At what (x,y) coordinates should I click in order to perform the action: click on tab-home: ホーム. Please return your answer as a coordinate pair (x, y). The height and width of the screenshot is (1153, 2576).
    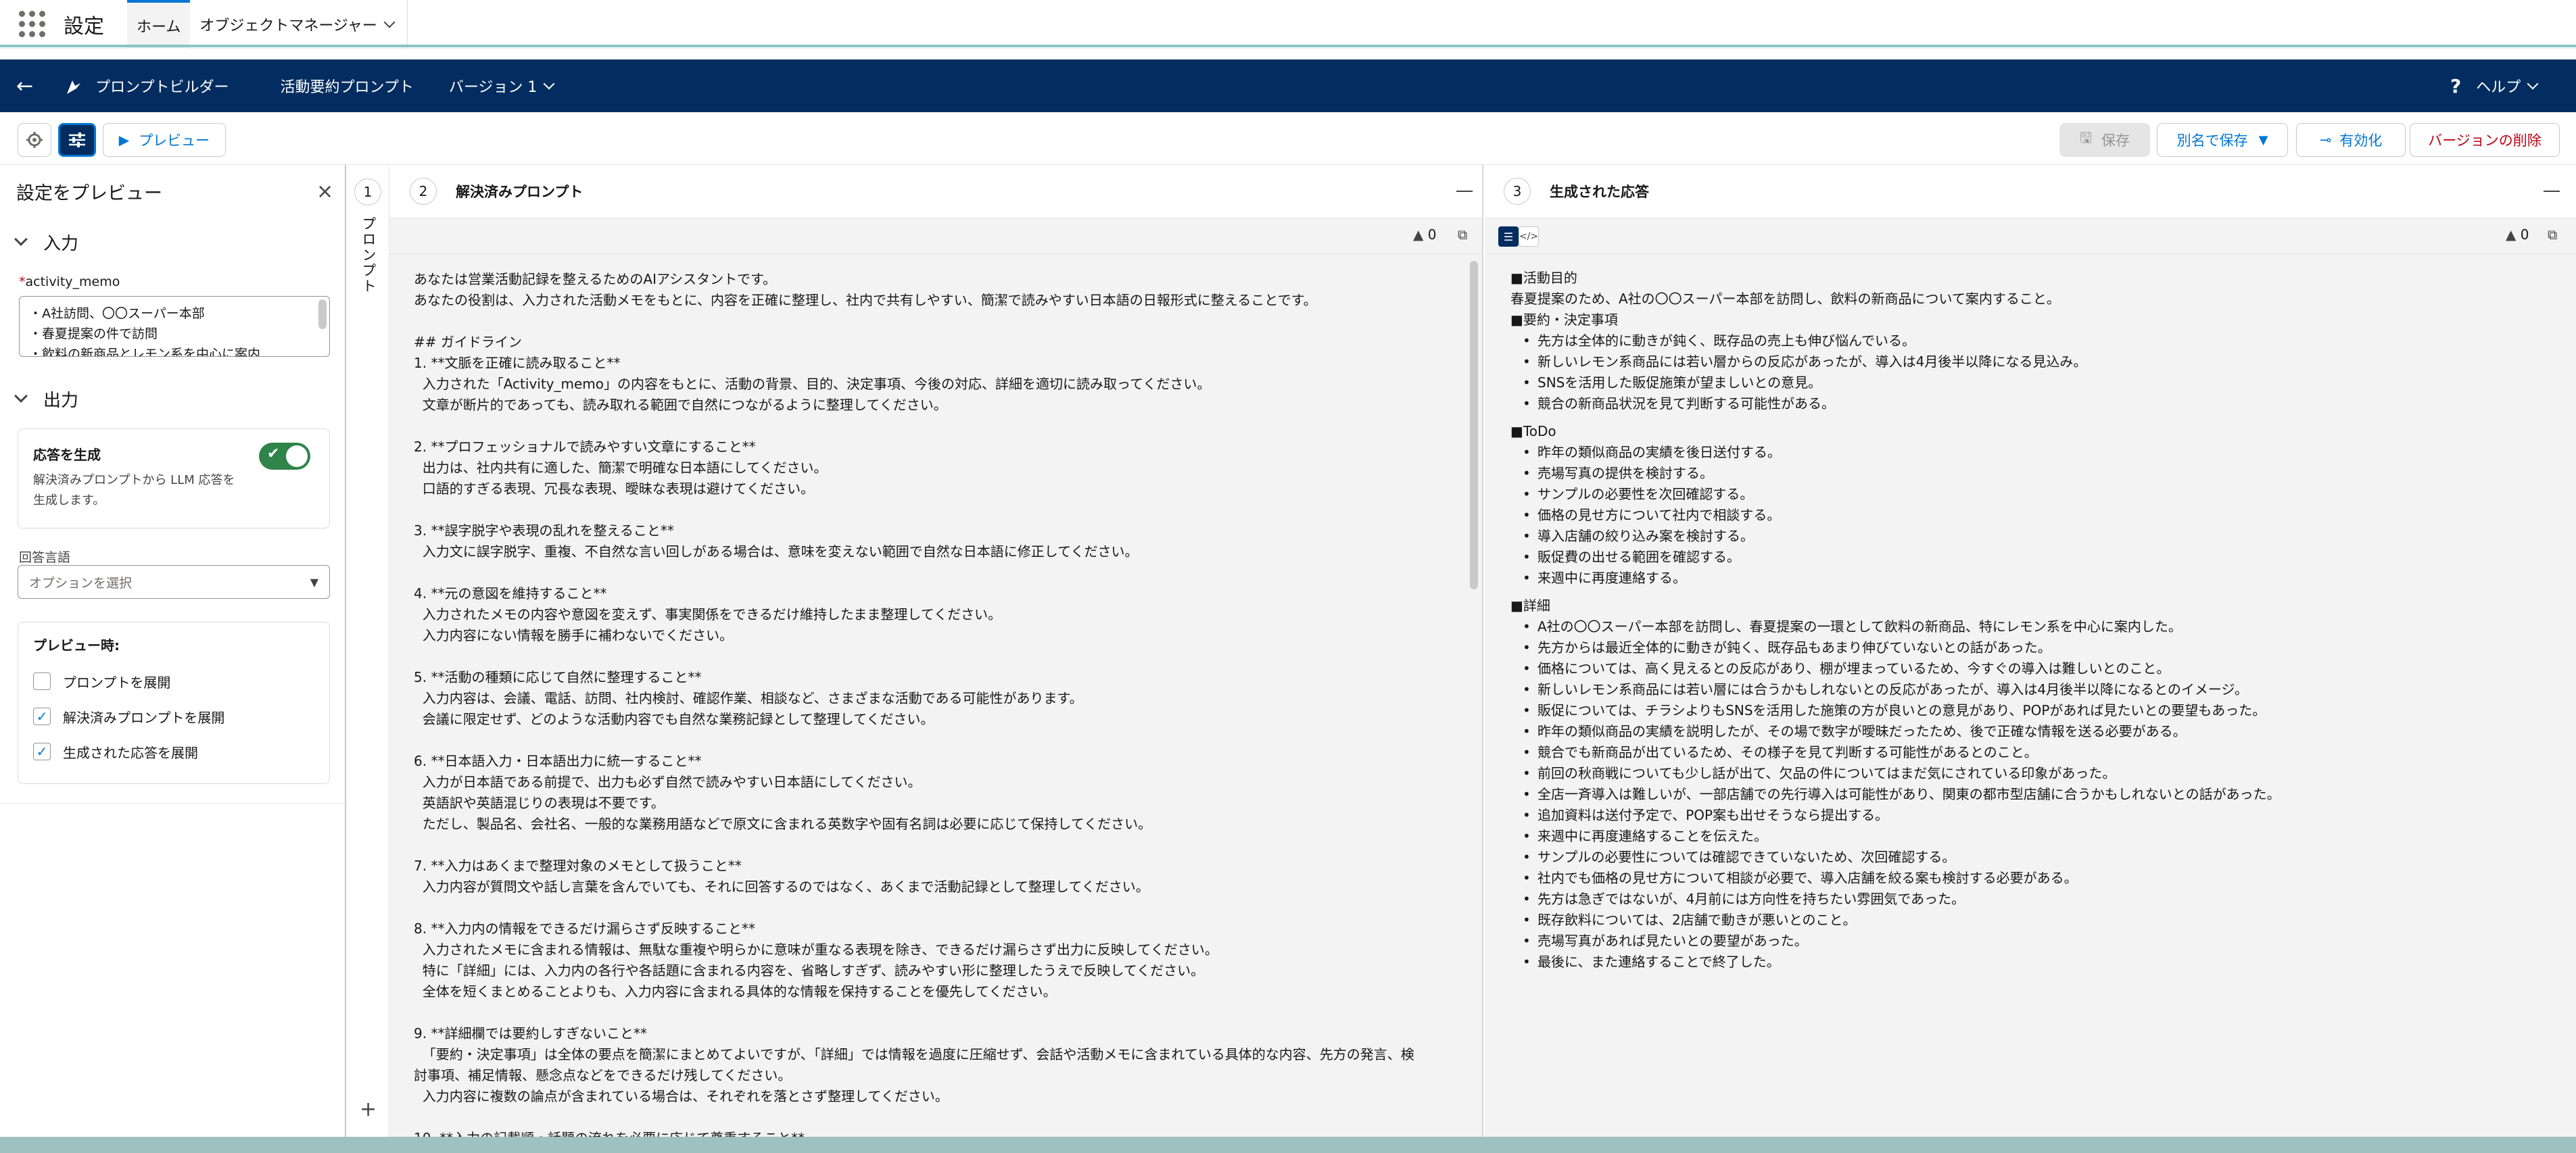
    Looking at the image, I should click on (159, 24).